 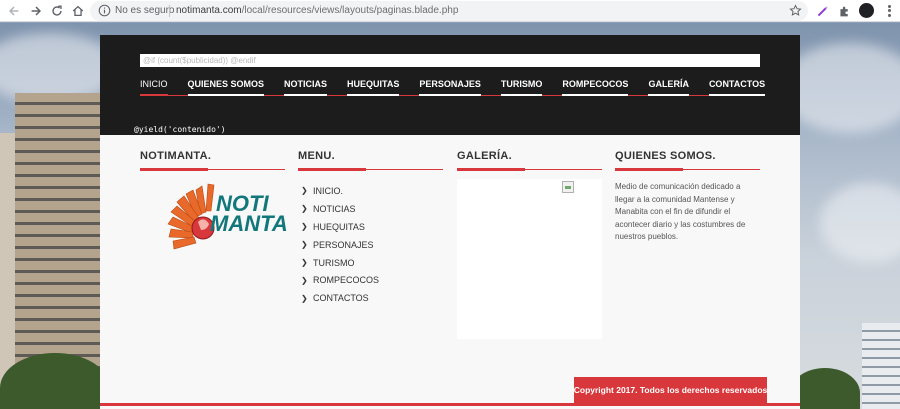 What do you see at coordinates (209, 10) in the screenshot?
I see `url-host: notimanta.com` at bounding box center [209, 10].